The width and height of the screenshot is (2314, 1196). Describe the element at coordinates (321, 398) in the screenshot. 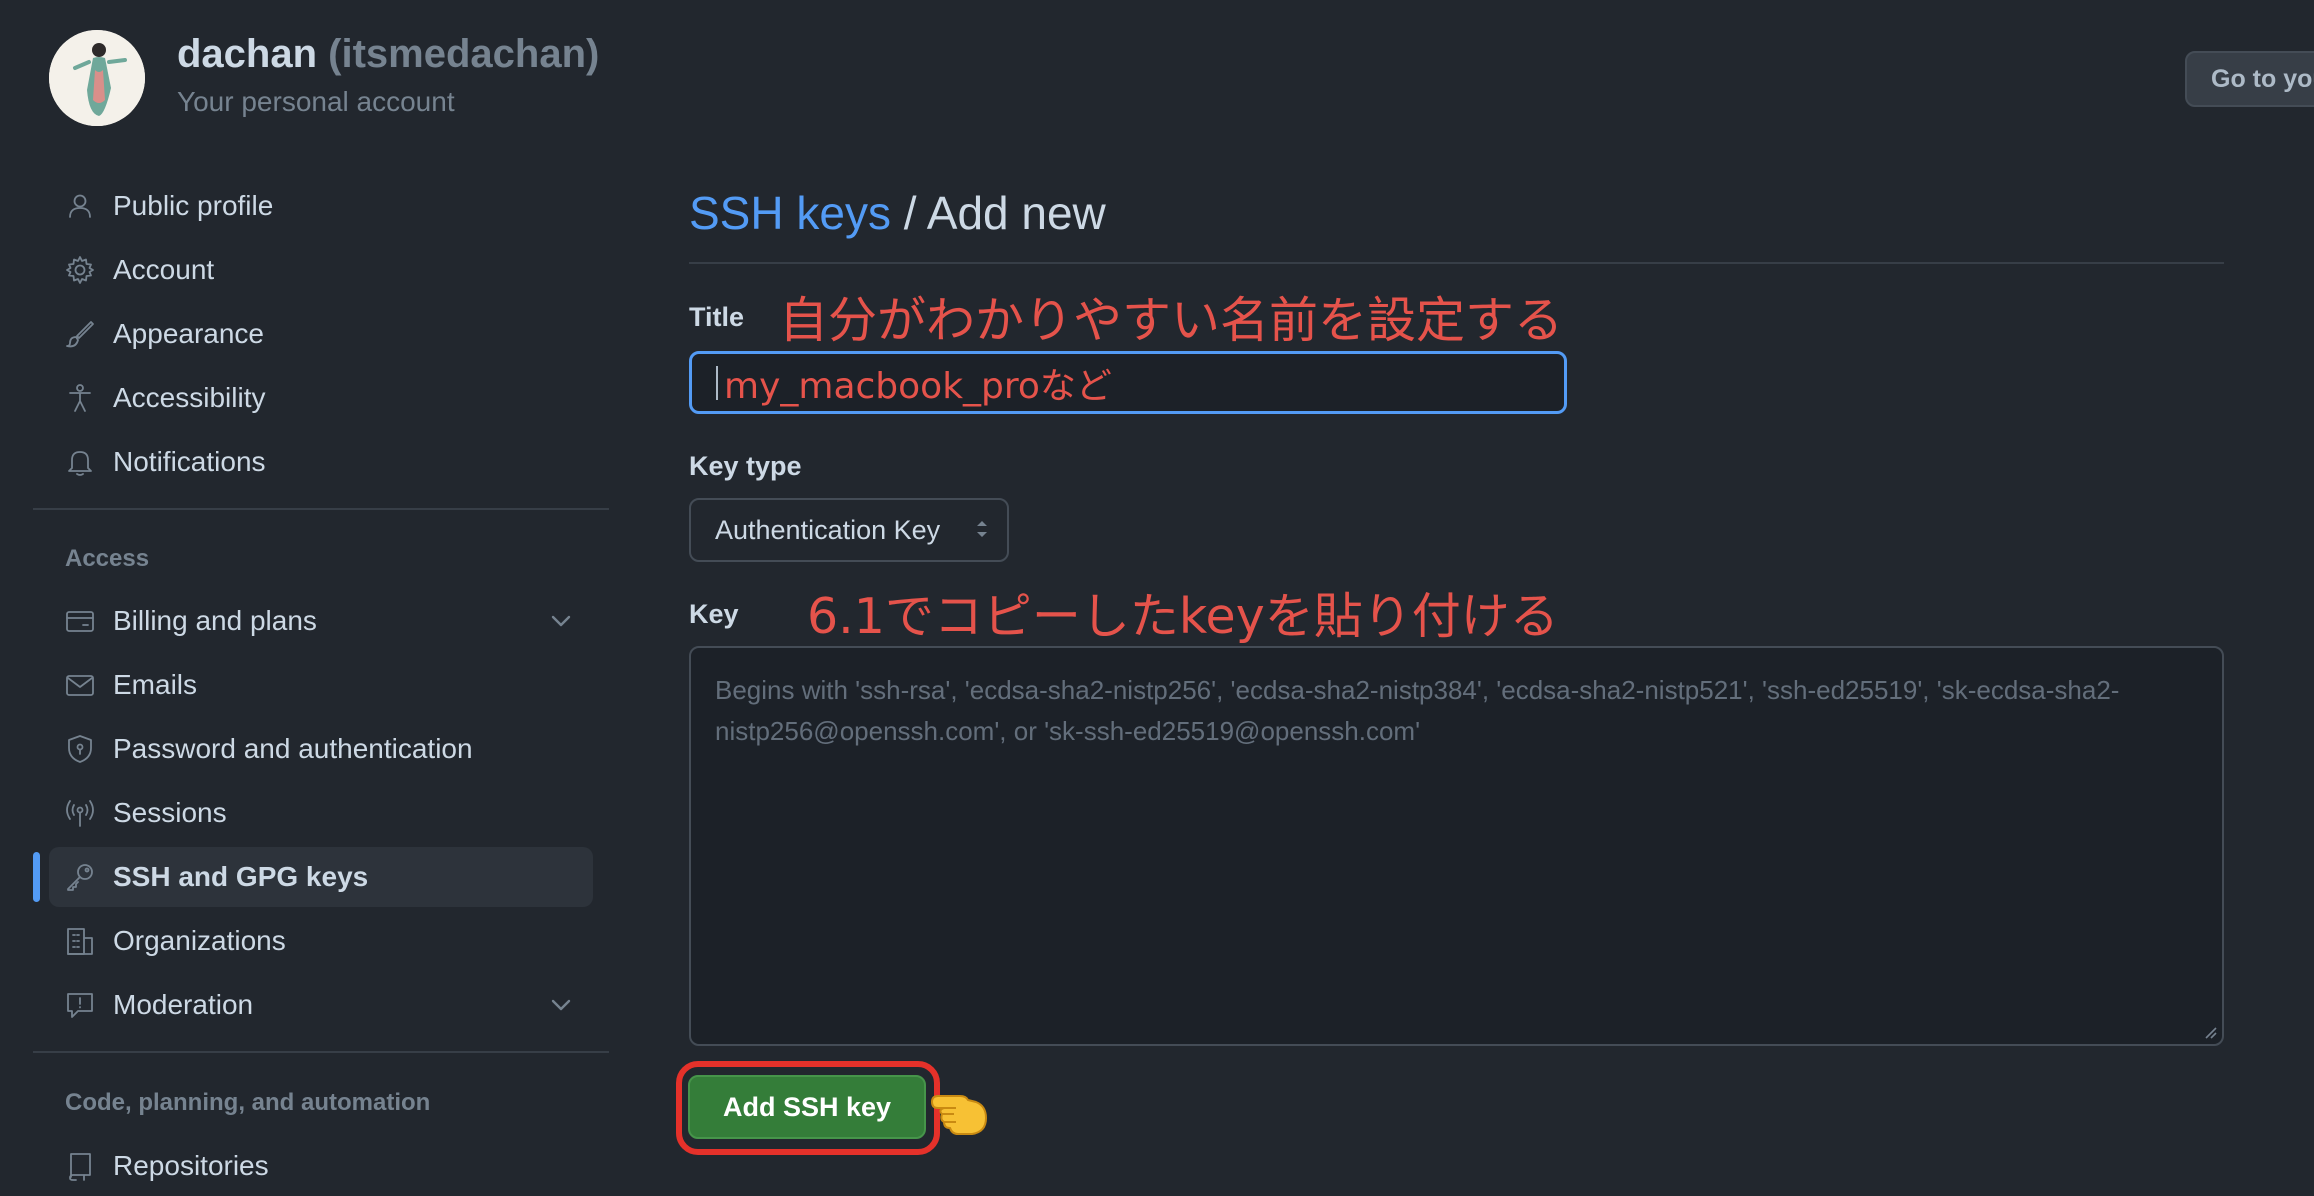

I see `sidebar-item-accessibility: Accessibility` at that location.